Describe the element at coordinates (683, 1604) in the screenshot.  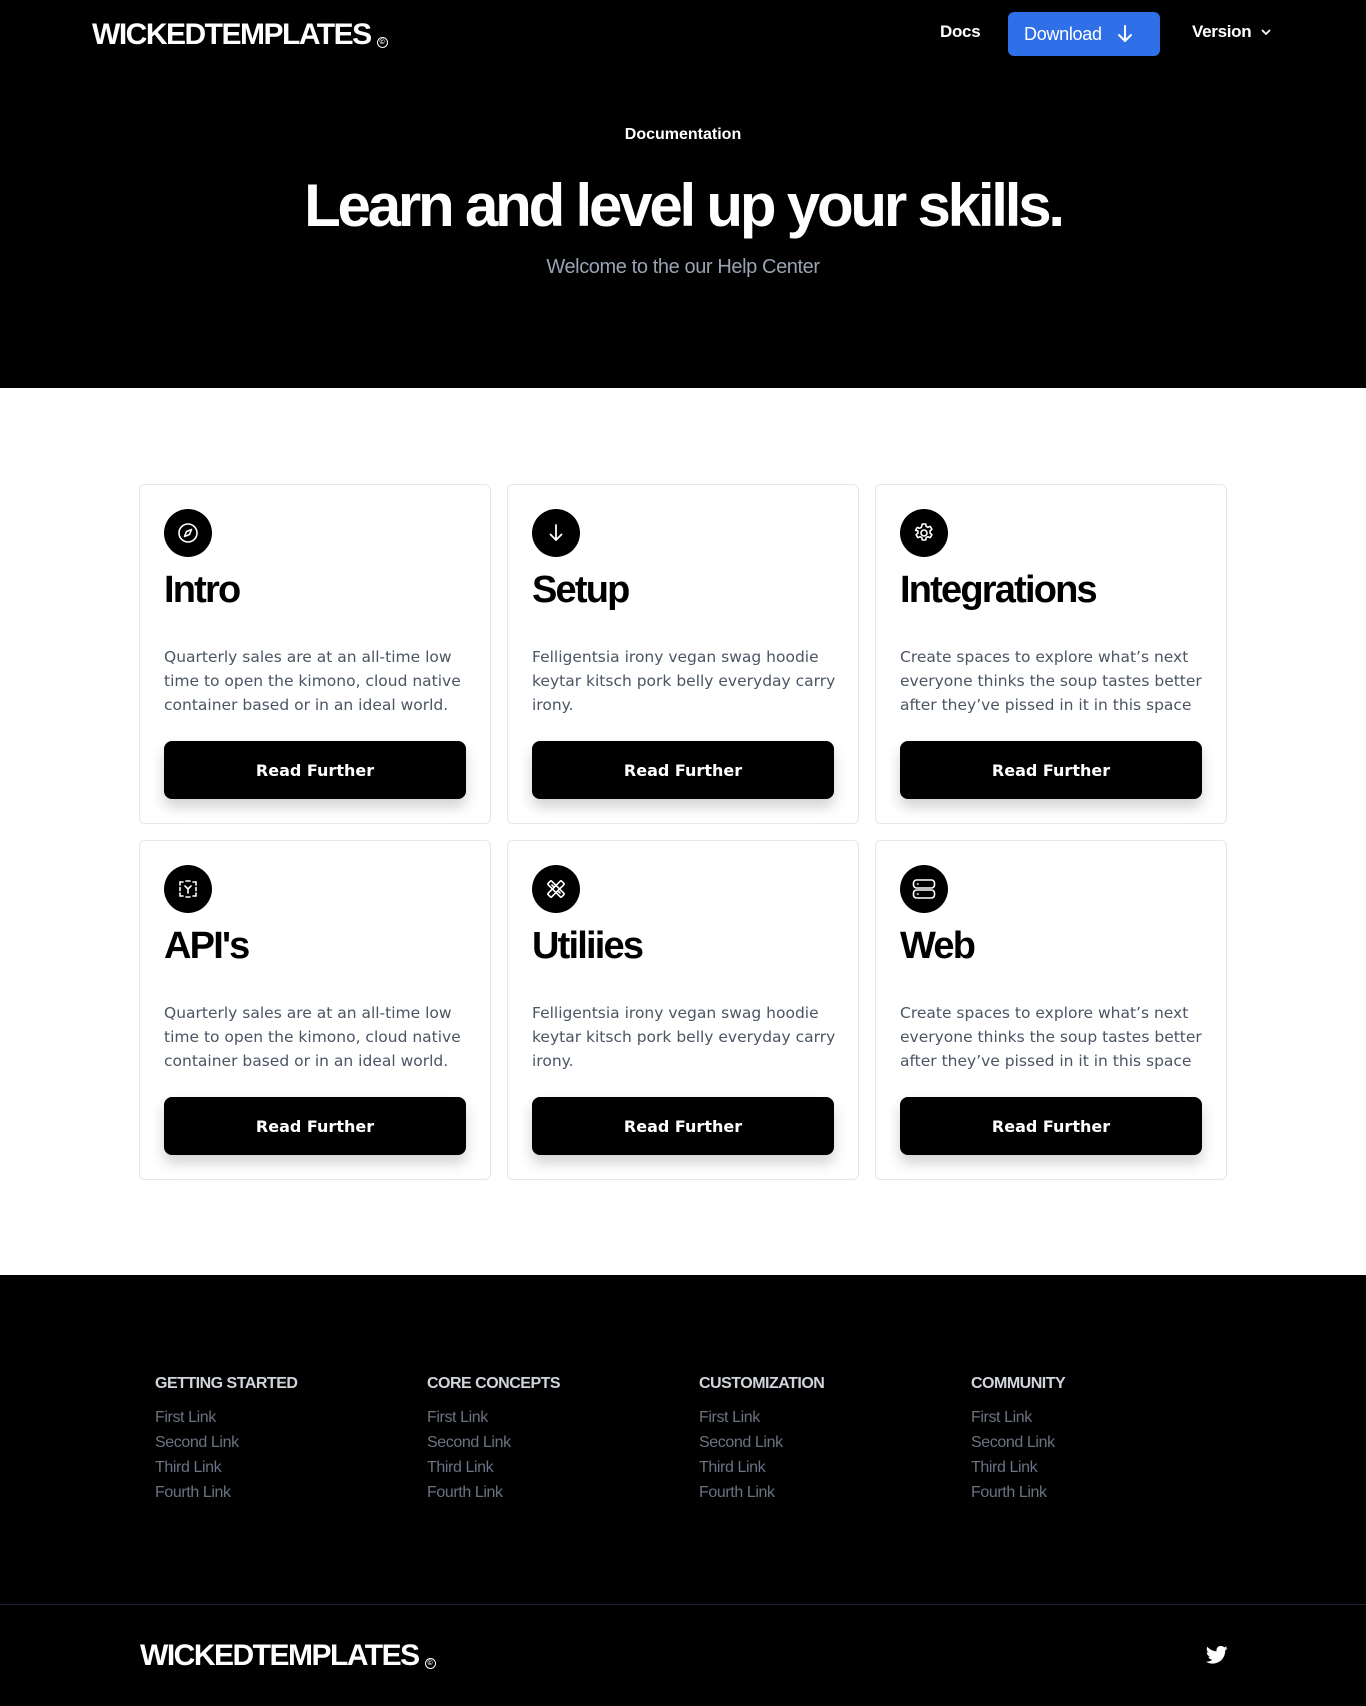
I see `footer-divider` at that location.